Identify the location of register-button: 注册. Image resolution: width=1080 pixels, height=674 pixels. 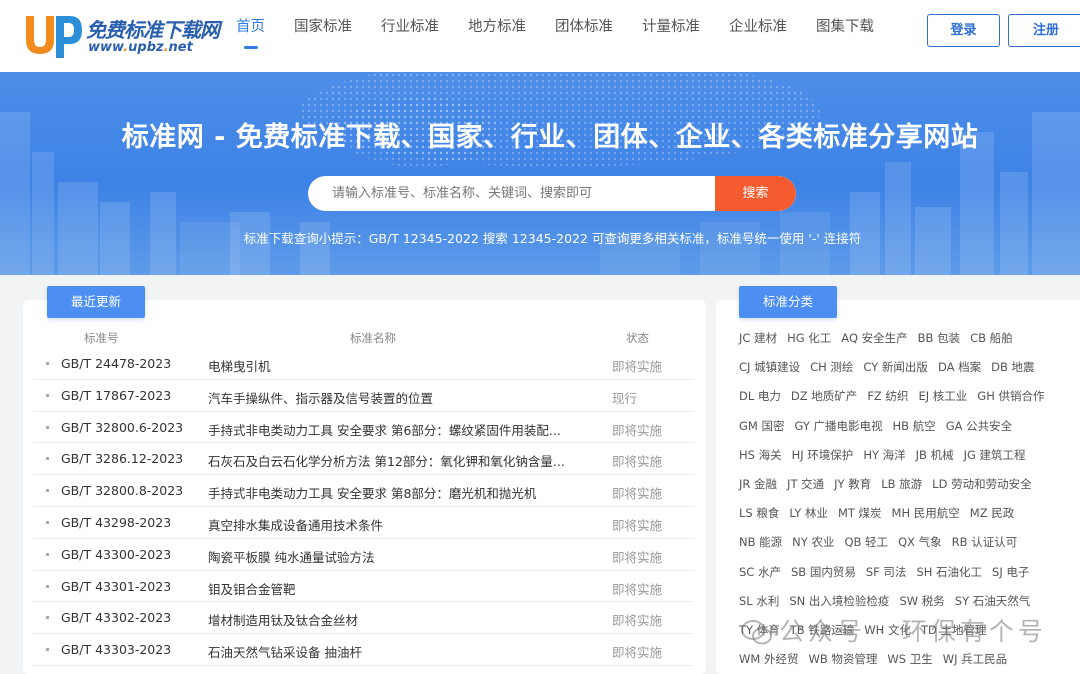
(1044, 30).